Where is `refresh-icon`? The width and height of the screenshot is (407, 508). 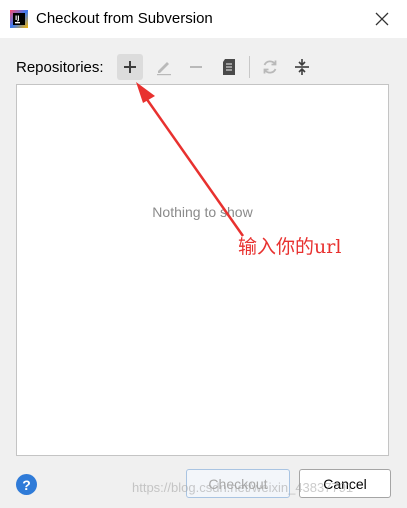
refresh-icon is located at coordinates (270, 67).